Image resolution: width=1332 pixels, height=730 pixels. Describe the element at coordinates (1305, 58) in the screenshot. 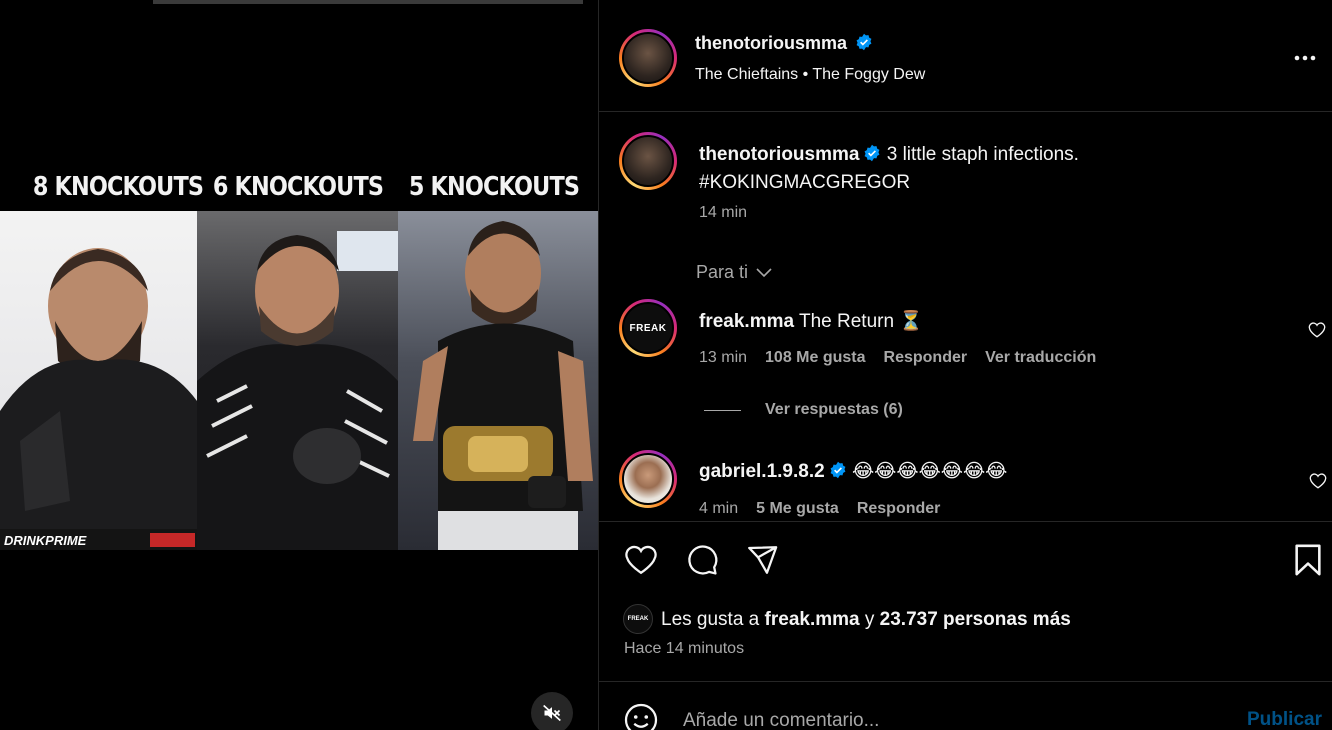

I see `more-horizontal-icon` at that location.